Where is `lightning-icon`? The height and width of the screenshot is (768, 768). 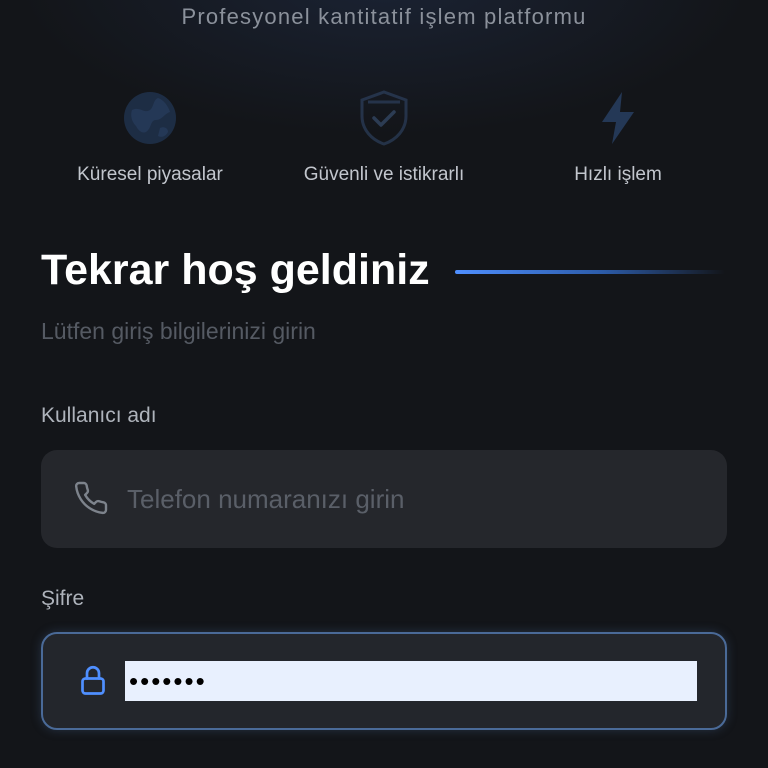
lightning-icon is located at coordinates (618, 118).